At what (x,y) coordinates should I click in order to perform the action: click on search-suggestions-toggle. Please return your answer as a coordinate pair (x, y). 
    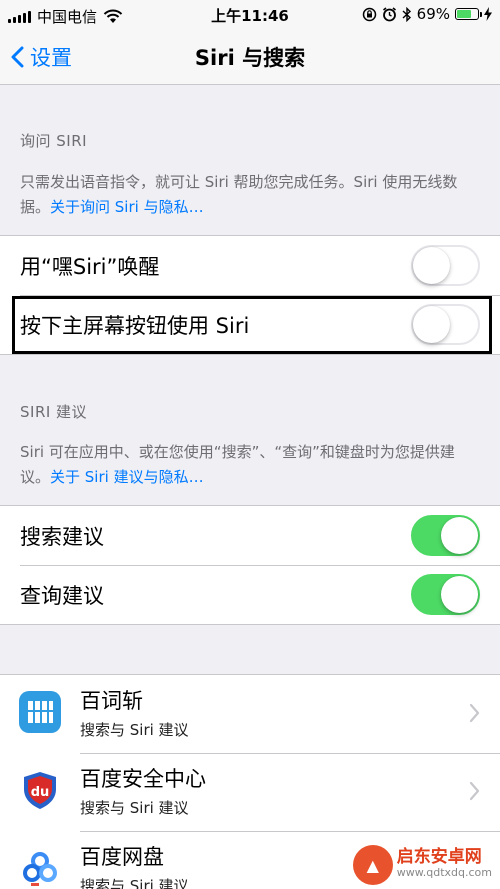
    Looking at the image, I should click on (445, 535).